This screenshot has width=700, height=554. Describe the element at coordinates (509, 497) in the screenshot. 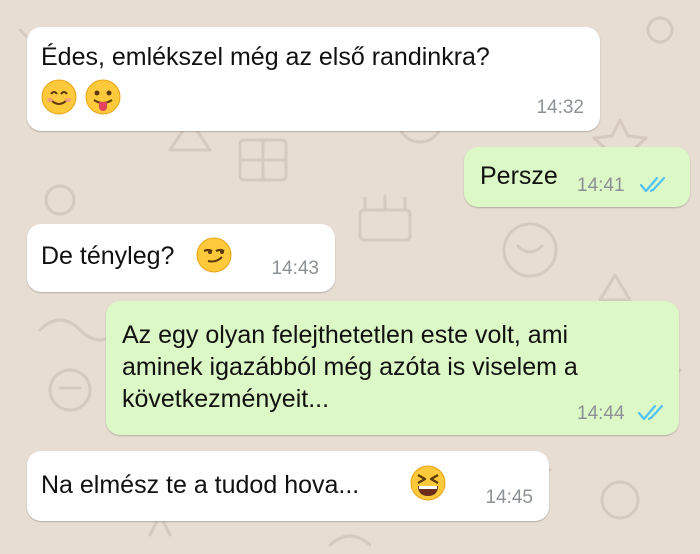

I see `message-timestamp: 14:45` at that location.